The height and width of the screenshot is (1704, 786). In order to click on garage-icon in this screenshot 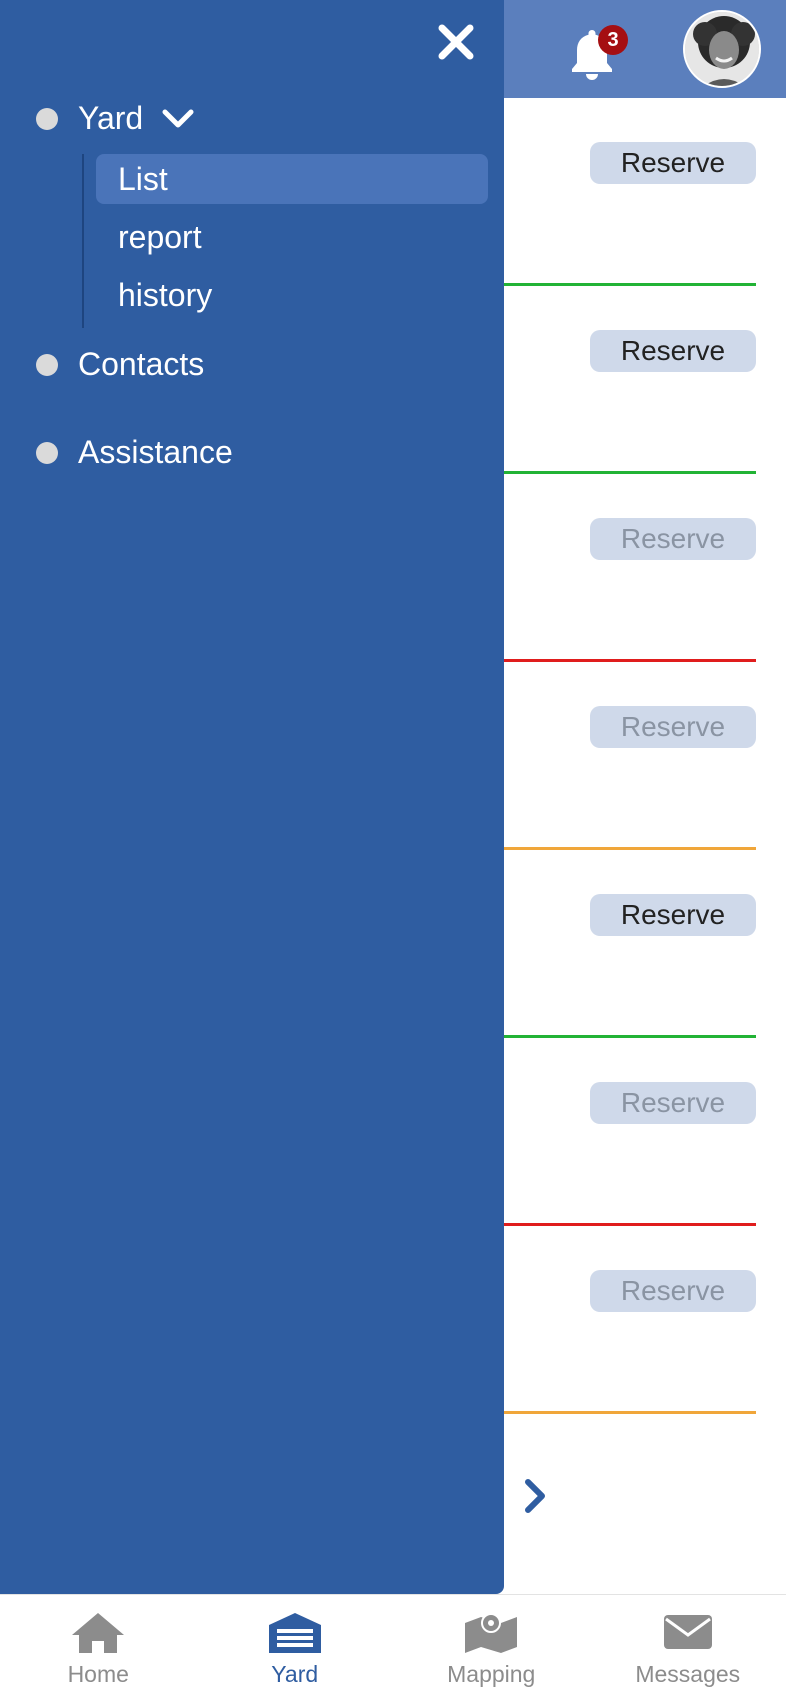, I will do `click(294, 1633)`.